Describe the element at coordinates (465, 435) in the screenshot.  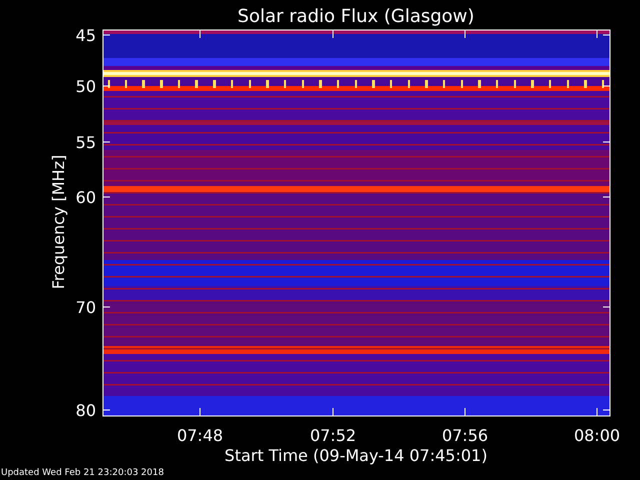
I see `x-tick-label: 07:56` at that location.